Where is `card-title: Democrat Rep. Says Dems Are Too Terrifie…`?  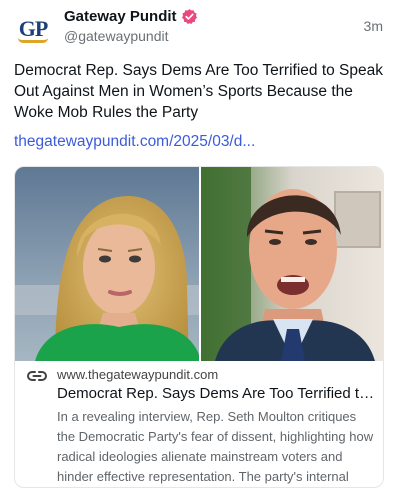
card-title: Democrat Rep. Says Dems Are Too Terrifie… is located at coordinates (216, 393).